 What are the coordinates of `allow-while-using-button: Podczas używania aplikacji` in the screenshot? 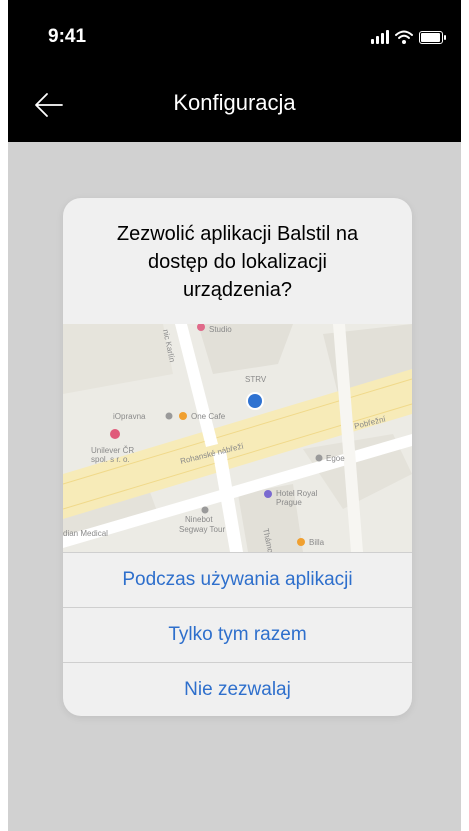 It's located at (237, 579).